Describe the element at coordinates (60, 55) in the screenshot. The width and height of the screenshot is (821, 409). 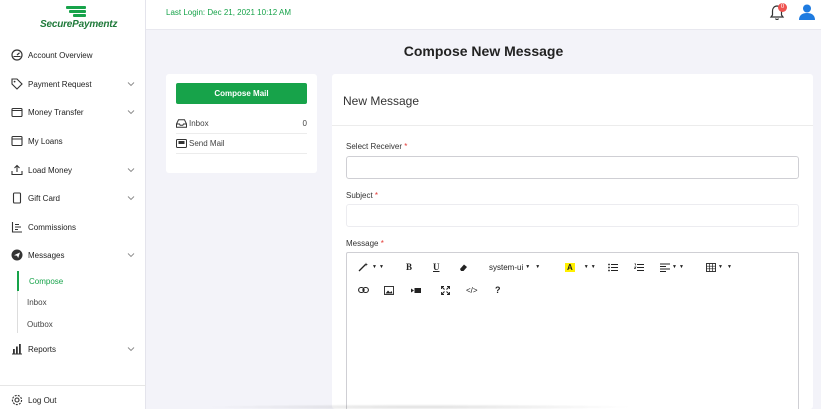
I see `sidebar-item-label: Account Overview` at that location.